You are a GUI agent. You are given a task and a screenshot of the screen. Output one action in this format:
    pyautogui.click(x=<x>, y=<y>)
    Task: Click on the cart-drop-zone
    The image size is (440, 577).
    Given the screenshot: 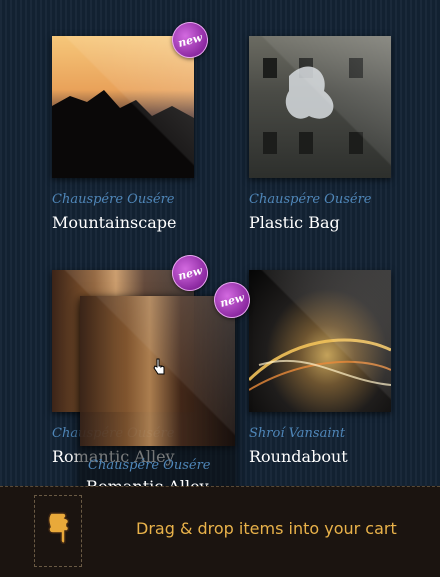 What is the action you would take?
    pyautogui.click(x=58, y=531)
    